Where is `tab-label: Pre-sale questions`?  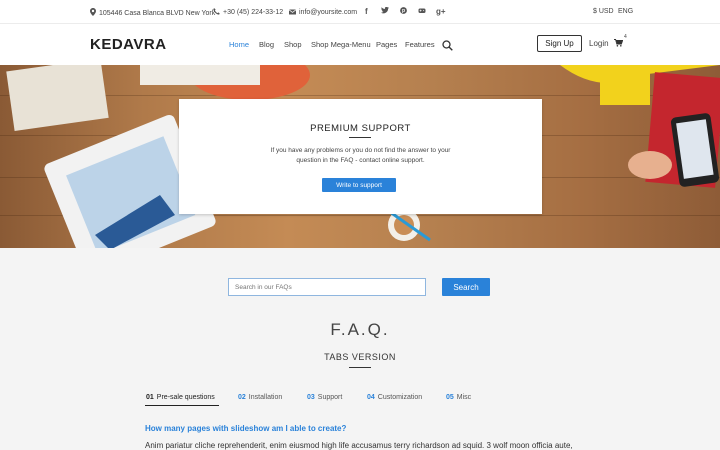 tab-label: Pre-sale questions is located at coordinates (185, 397).